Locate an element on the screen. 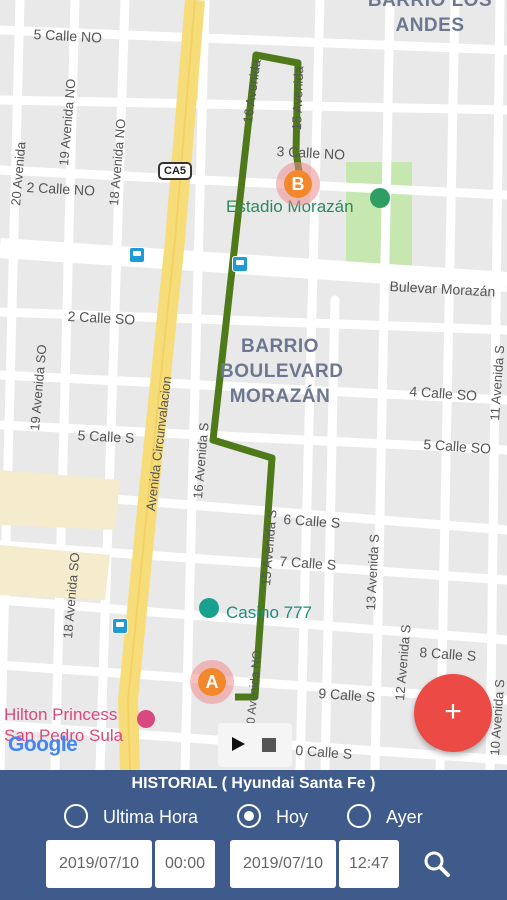 This screenshot has height=900, width=507. district-label: BARRIO BOULEVARD MORAZÁN is located at coordinates (282, 371).